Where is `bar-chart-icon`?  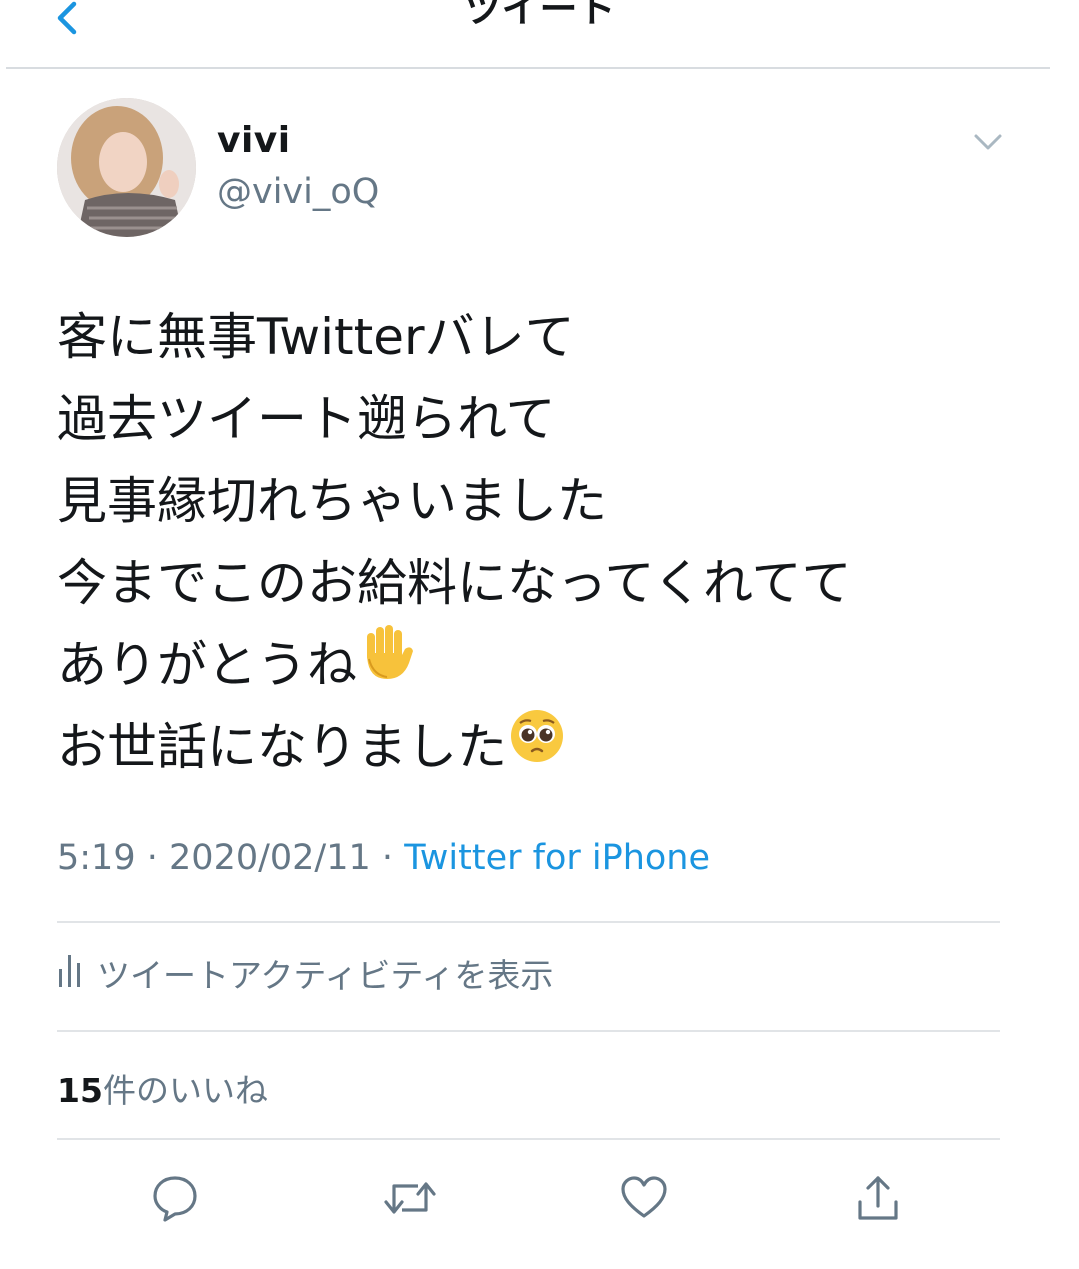
bar-chart-icon is located at coordinates (70, 973).